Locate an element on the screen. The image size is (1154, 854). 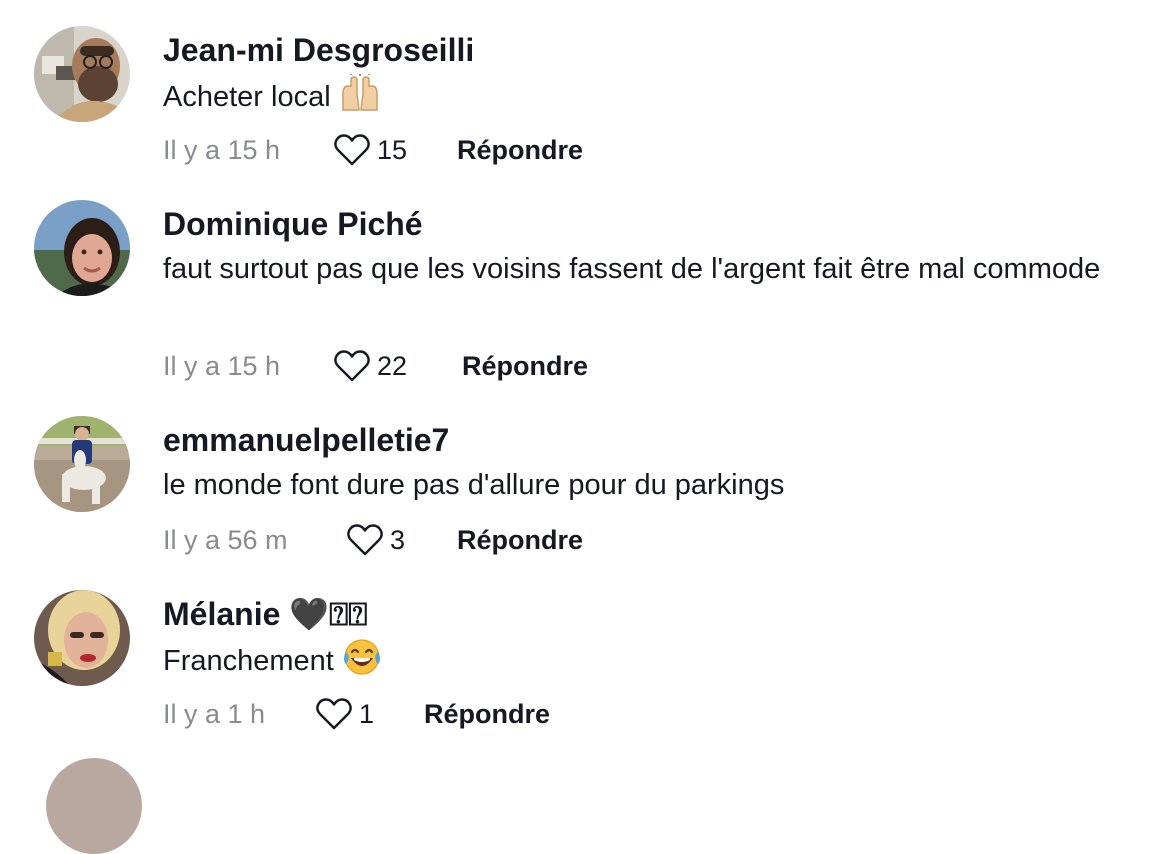
comment-username: Jean-mi Desgroseilli is located at coordinates (318, 50).